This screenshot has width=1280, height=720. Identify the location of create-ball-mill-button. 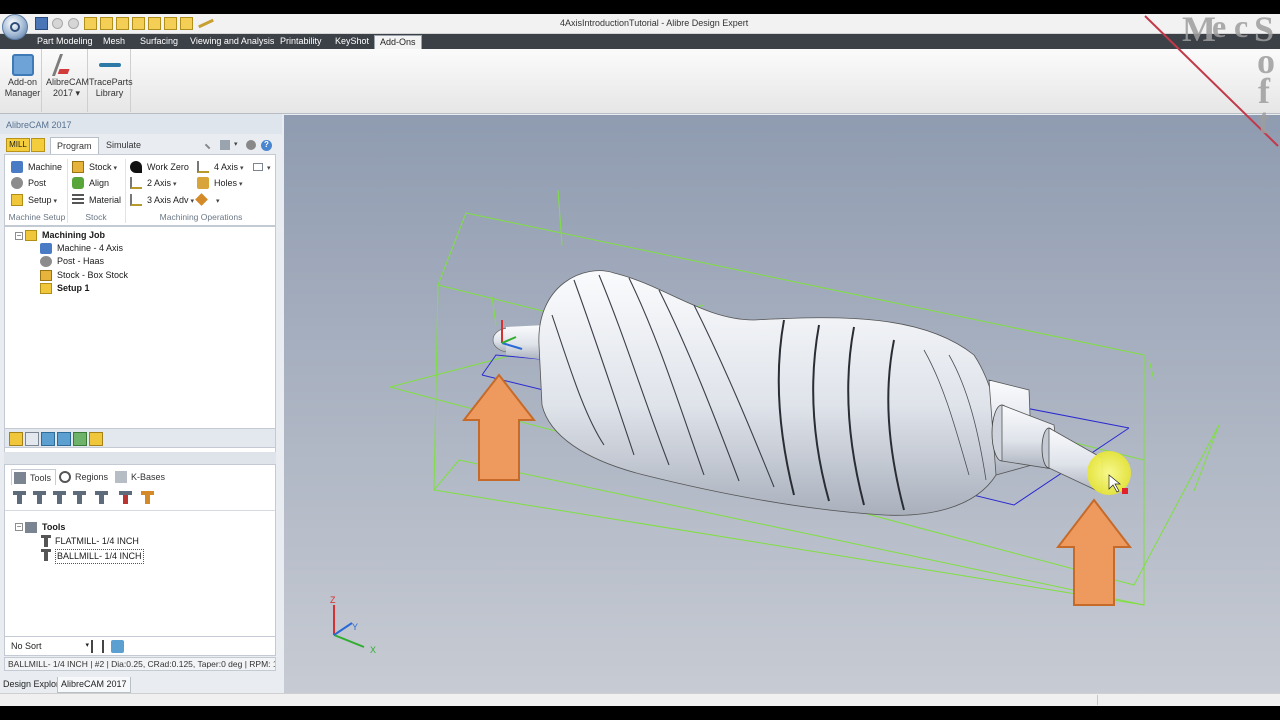
(40, 498).